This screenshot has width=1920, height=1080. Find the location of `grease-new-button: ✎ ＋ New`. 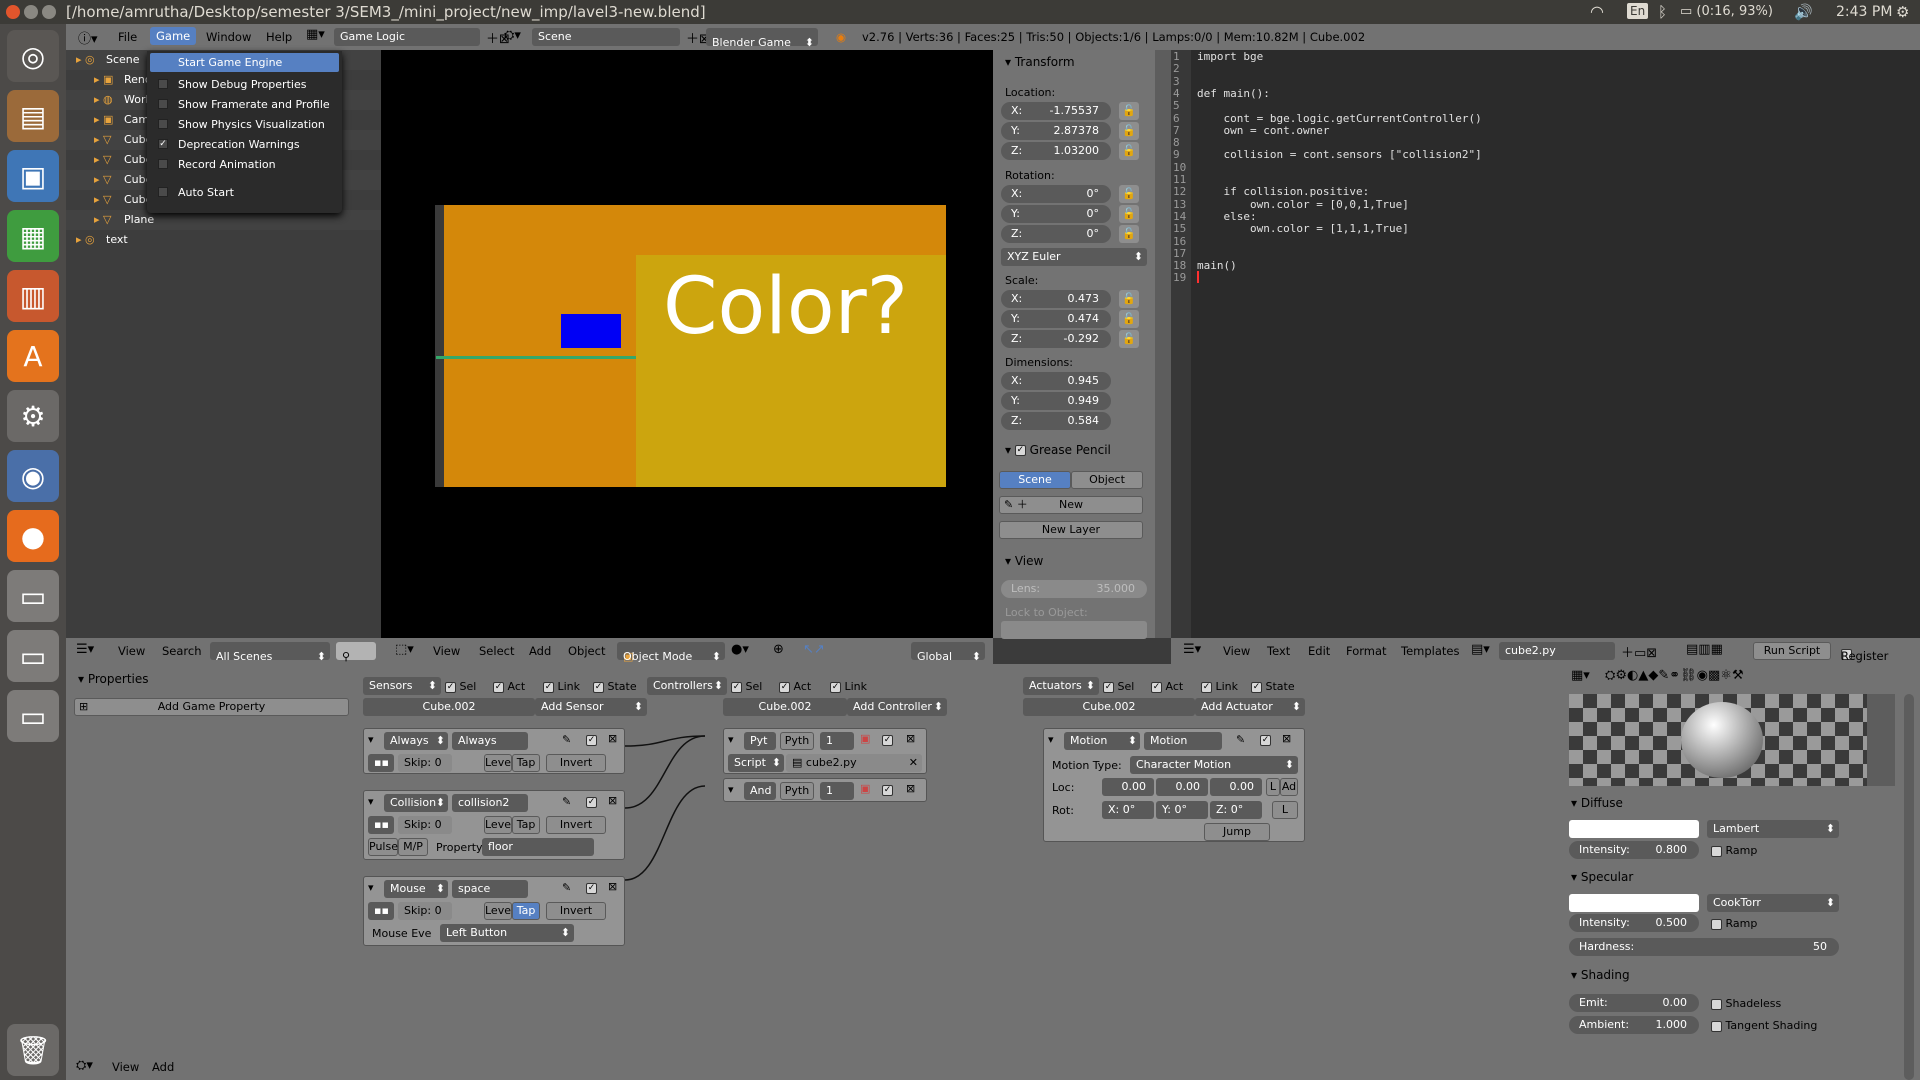

grease-new-button: ✎ ＋ New is located at coordinates (1071, 505).